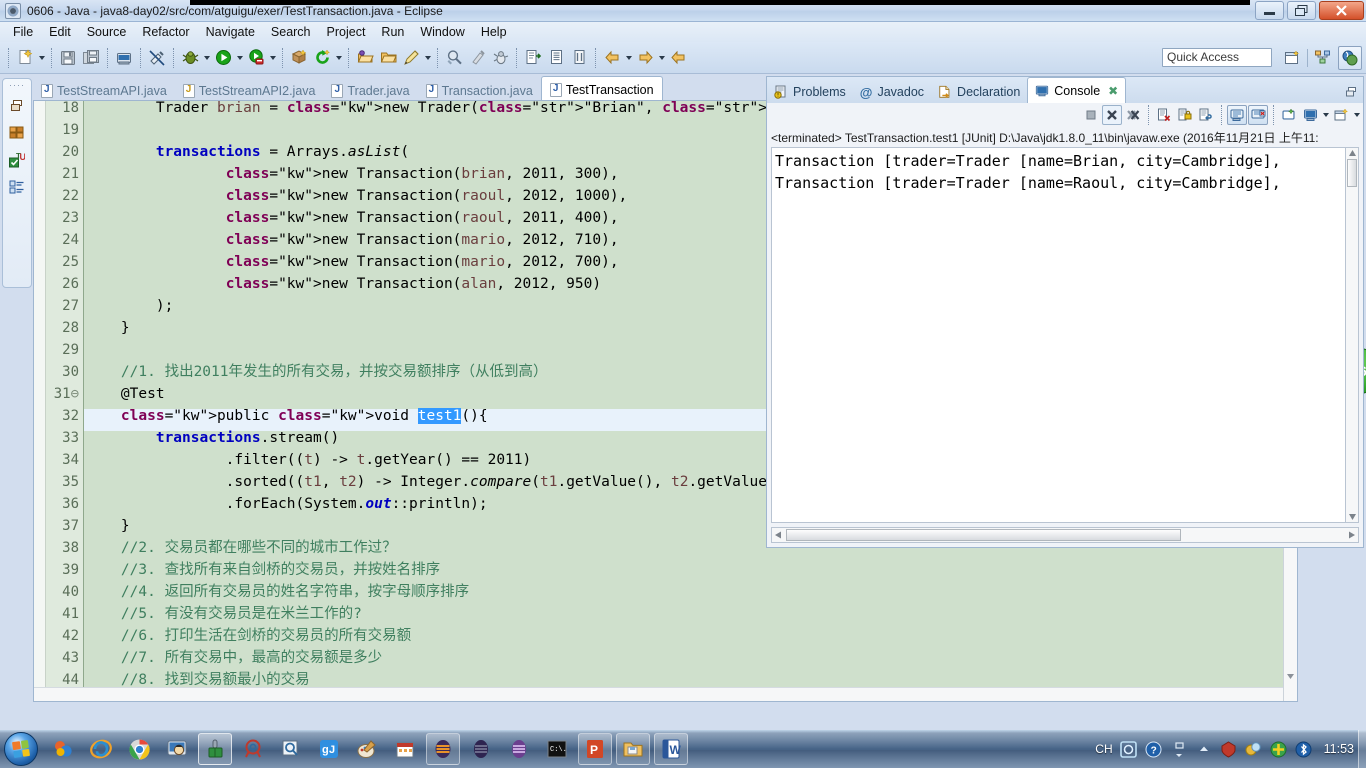 The width and height of the screenshot is (1366, 768). I want to click on display-selected-console-icon, so click(1289, 115).